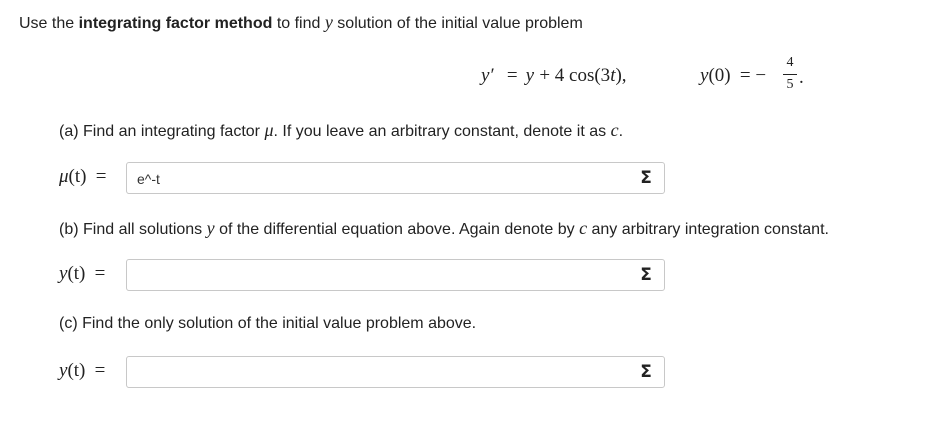  Describe the element at coordinates (101, 176) in the screenshot. I see `part-a-label-eq: =` at that location.